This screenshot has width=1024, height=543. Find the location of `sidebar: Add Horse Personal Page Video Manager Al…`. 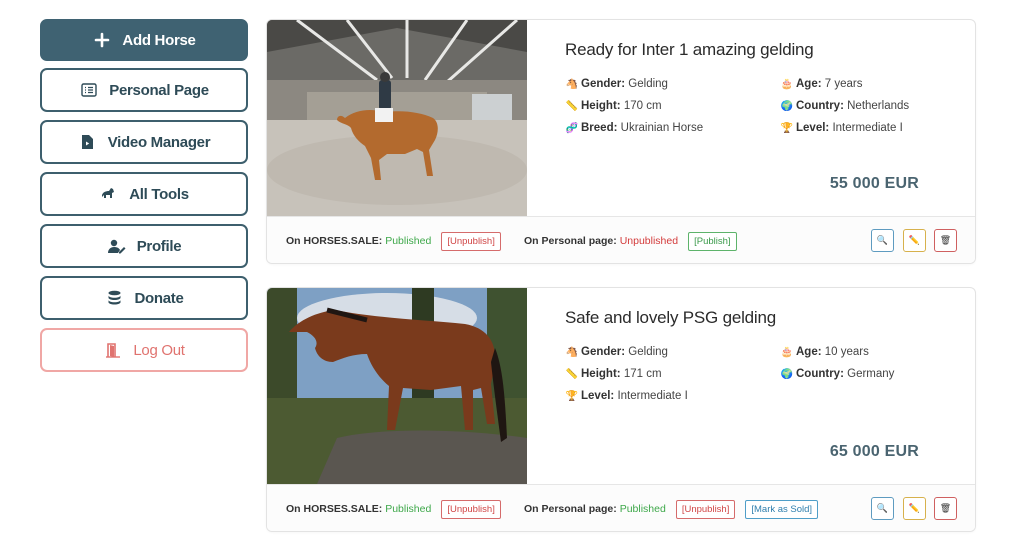

sidebar: Add Horse Personal Page Video Manager Al… is located at coordinates (144, 199).